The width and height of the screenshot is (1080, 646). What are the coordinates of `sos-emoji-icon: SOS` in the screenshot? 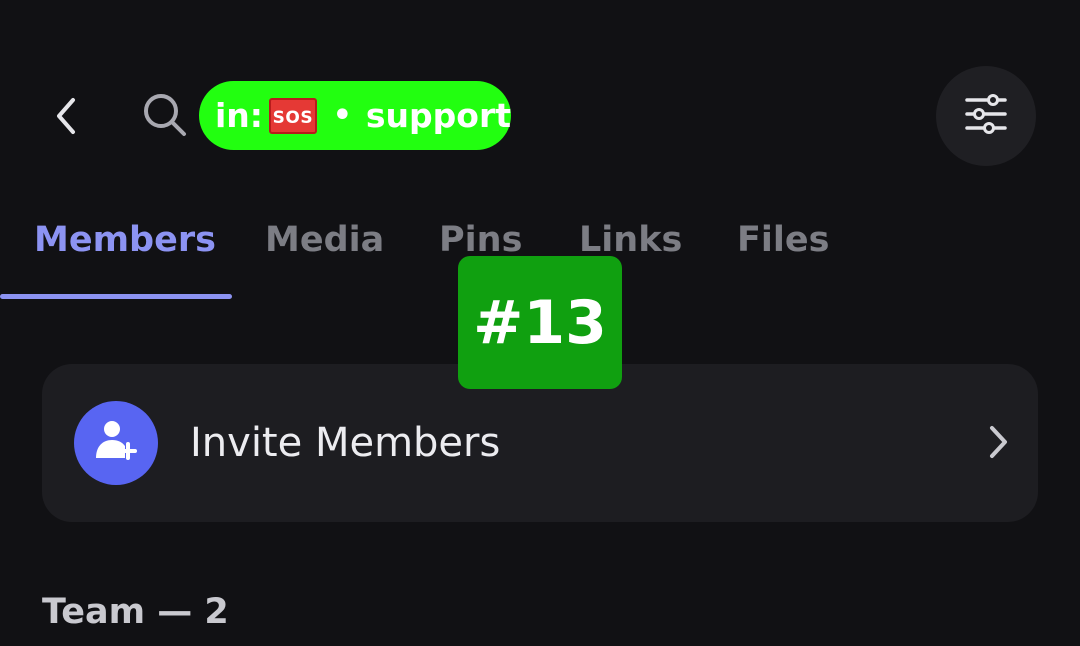 It's located at (293, 115).